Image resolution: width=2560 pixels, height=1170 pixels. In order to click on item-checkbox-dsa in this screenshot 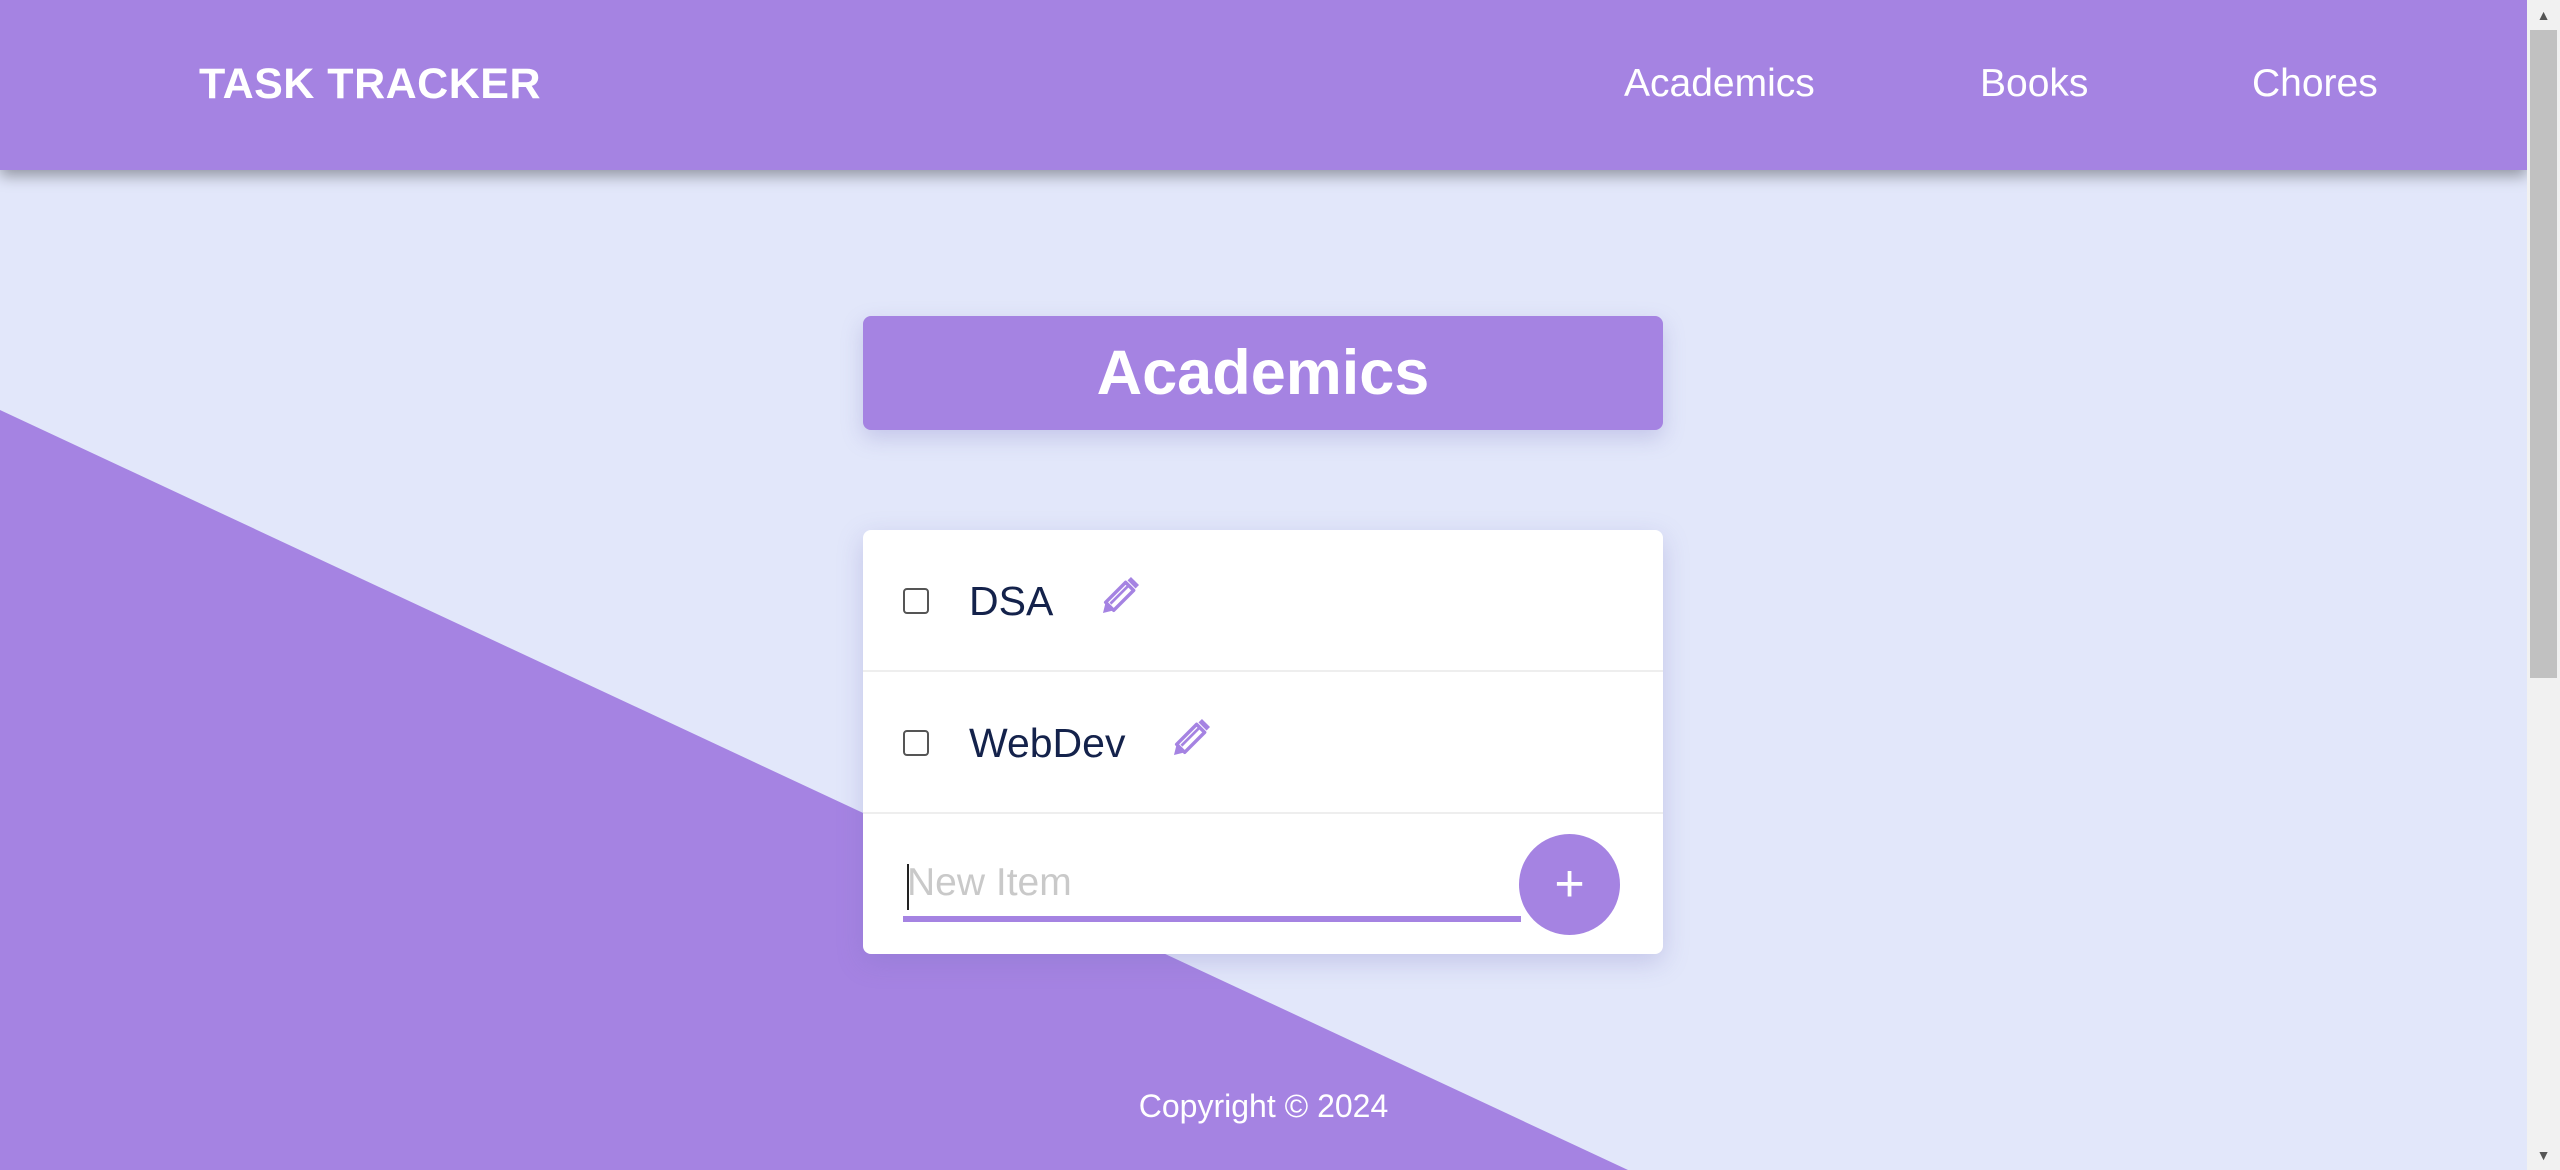, I will do `click(916, 601)`.